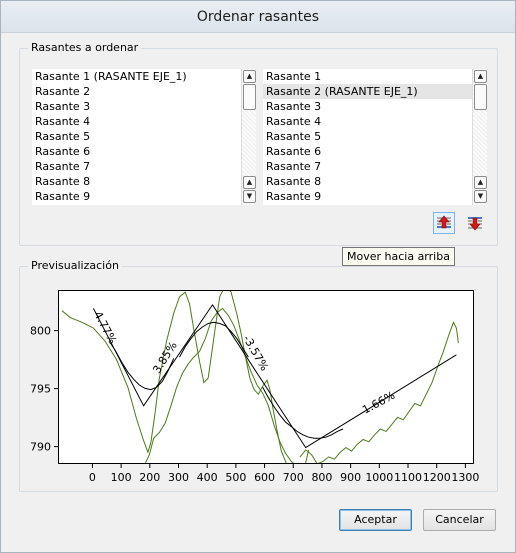 The width and height of the screenshot is (516, 553). What do you see at coordinates (144, 181) in the screenshot?
I see `left-list-item: Rasante 8` at bounding box center [144, 181].